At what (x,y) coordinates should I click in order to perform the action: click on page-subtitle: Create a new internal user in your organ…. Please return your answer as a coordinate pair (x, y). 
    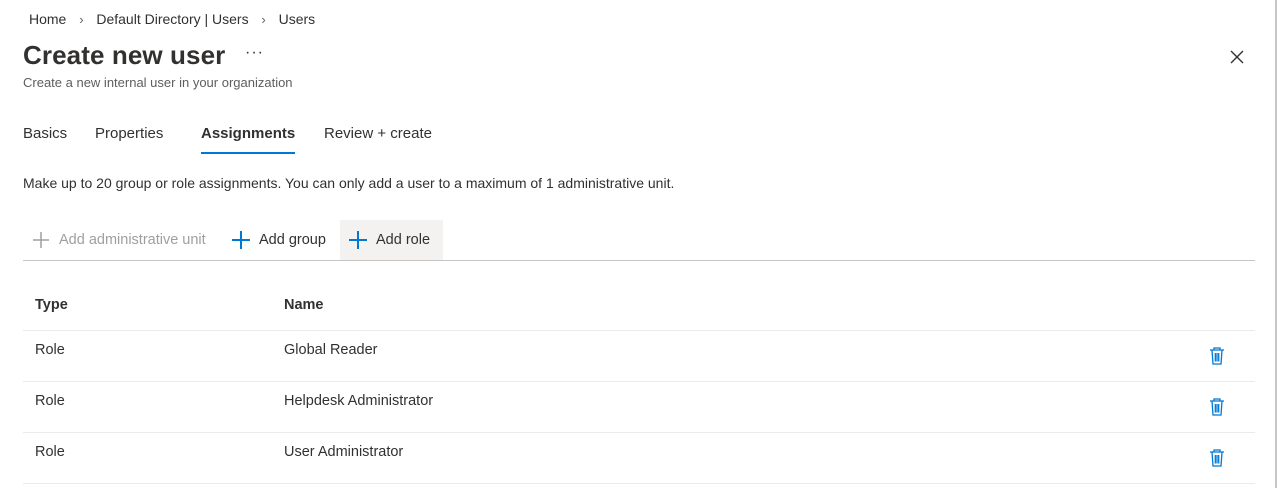
    Looking at the image, I should click on (158, 82).